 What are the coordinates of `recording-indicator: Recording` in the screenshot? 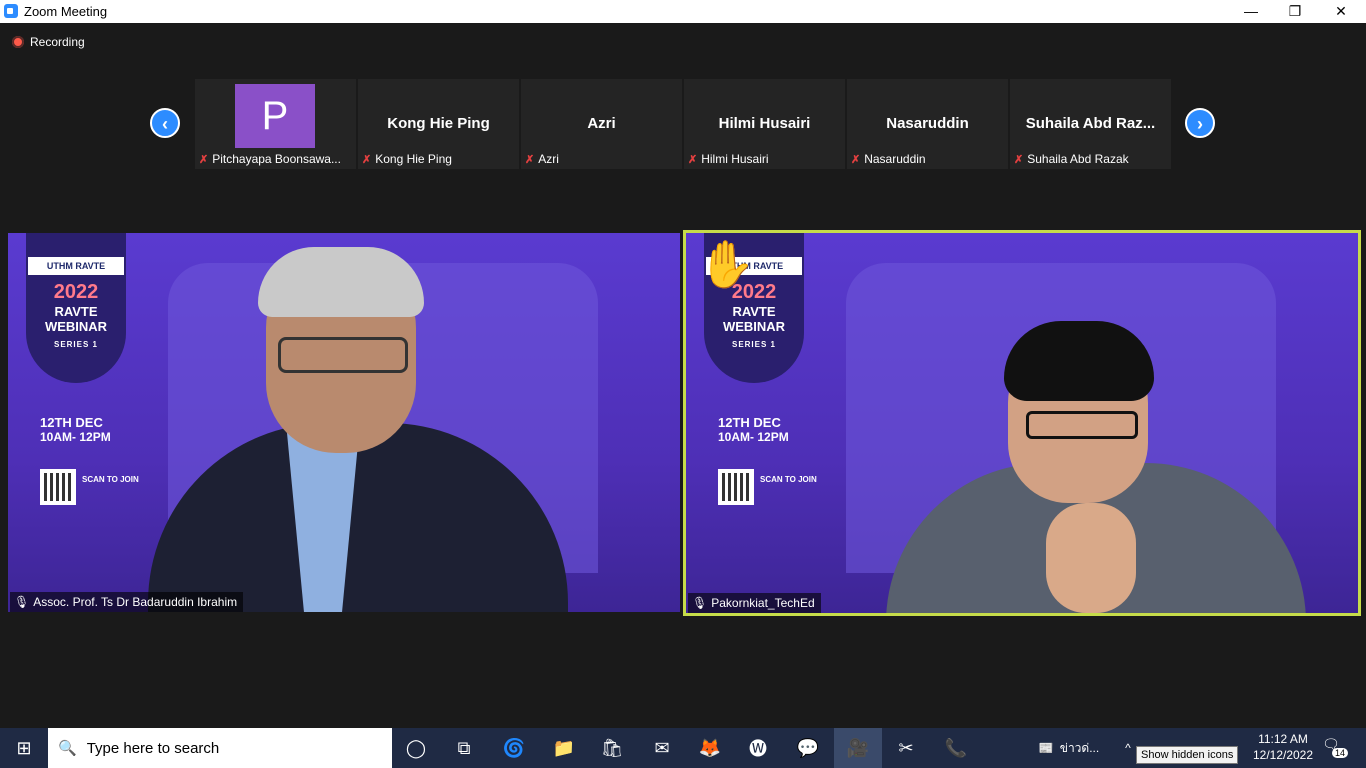 It's located at (48, 42).